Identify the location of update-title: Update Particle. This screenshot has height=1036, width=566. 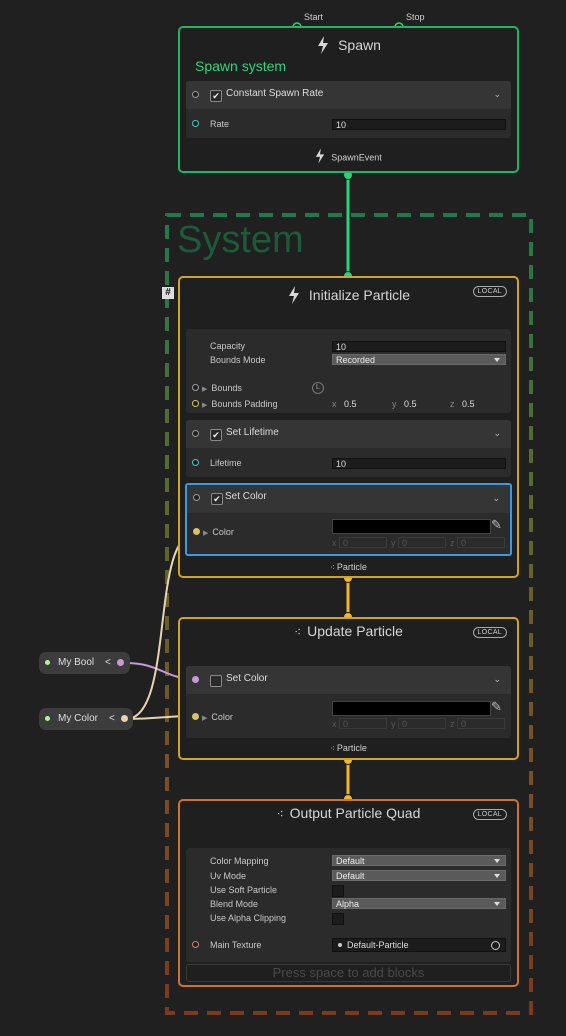
(355, 631).